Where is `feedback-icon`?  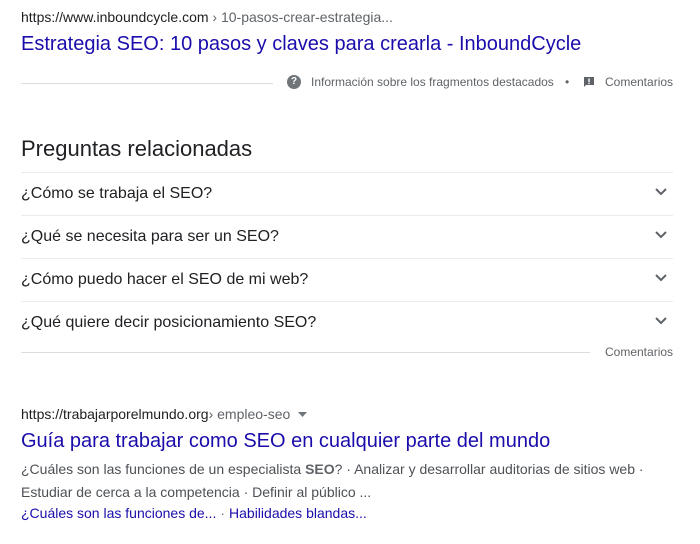
feedback-icon is located at coordinates (589, 82).